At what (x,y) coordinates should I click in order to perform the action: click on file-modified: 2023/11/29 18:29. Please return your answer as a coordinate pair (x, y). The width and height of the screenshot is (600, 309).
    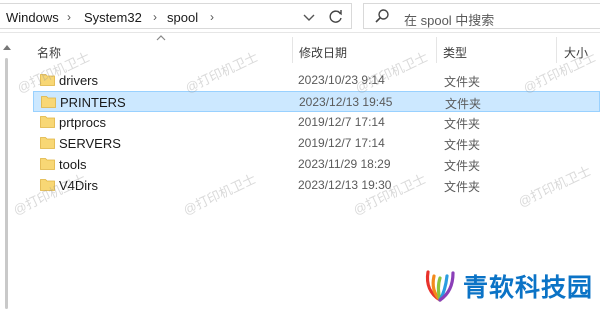
    Looking at the image, I should click on (344, 164).